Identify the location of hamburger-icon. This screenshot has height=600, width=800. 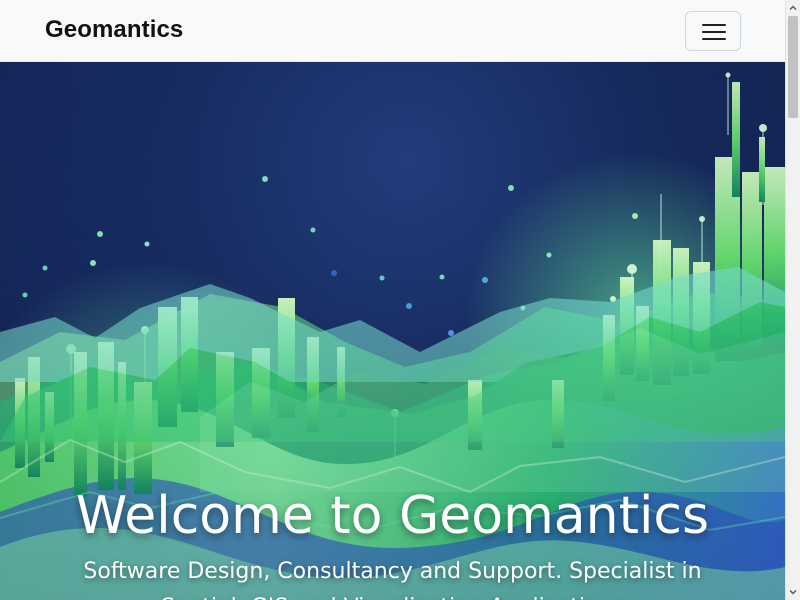
(714, 32).